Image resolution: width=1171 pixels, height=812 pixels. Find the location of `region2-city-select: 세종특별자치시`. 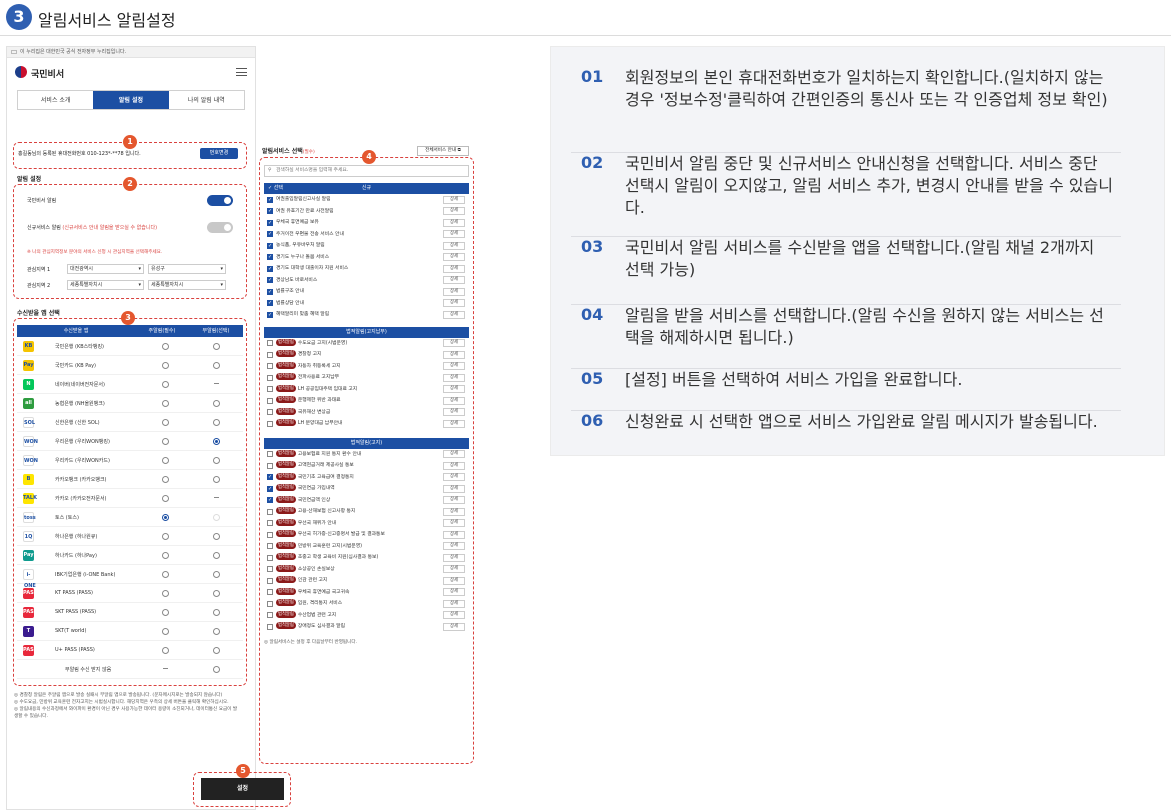

region2-city-select: 세종특별자치시 is located at coordinates (105, 285).